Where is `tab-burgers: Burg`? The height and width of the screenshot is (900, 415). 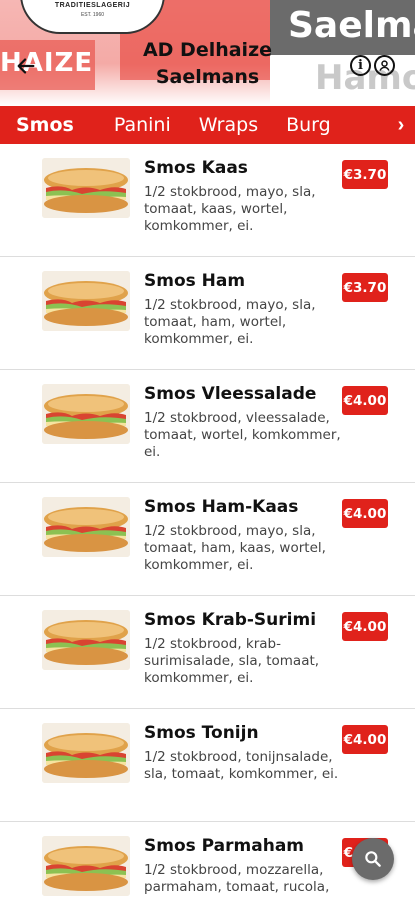 tab-burgers: Burg is located at coordinates (301, 125).